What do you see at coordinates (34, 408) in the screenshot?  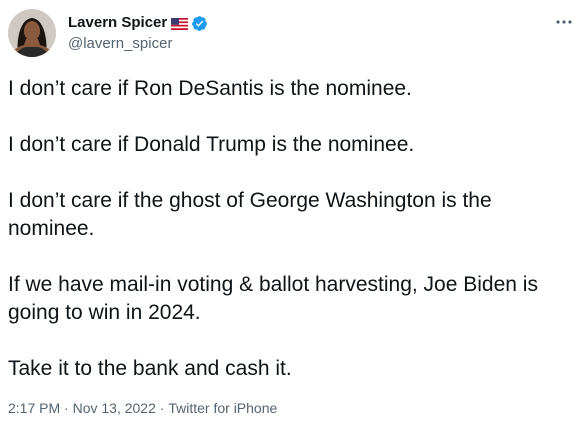 I see `tweet-time: 2:17 PM` at bounding box center [34, 408].